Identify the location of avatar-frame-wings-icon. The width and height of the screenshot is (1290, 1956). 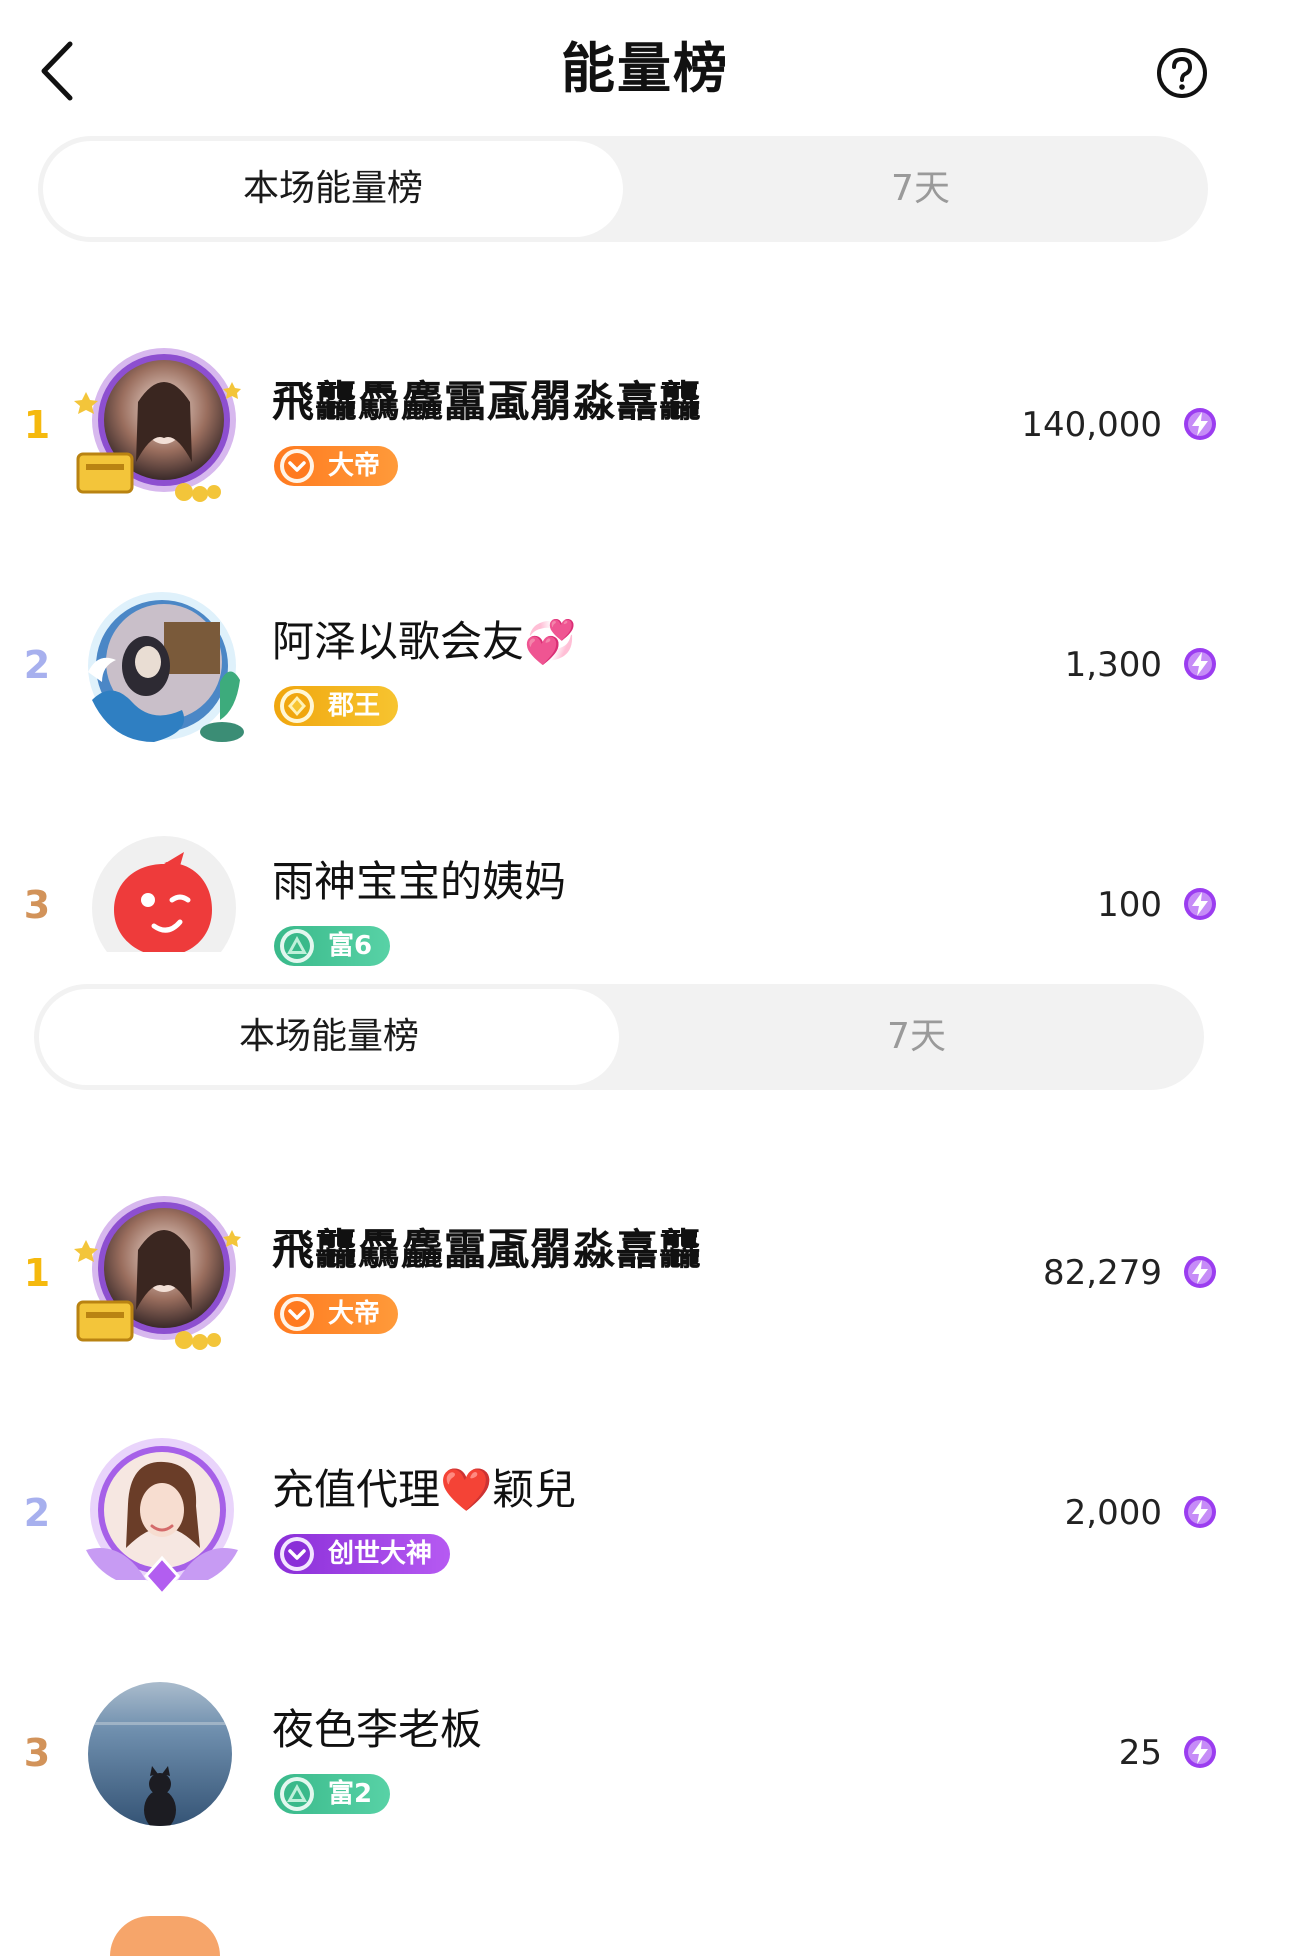
(162, 1517).